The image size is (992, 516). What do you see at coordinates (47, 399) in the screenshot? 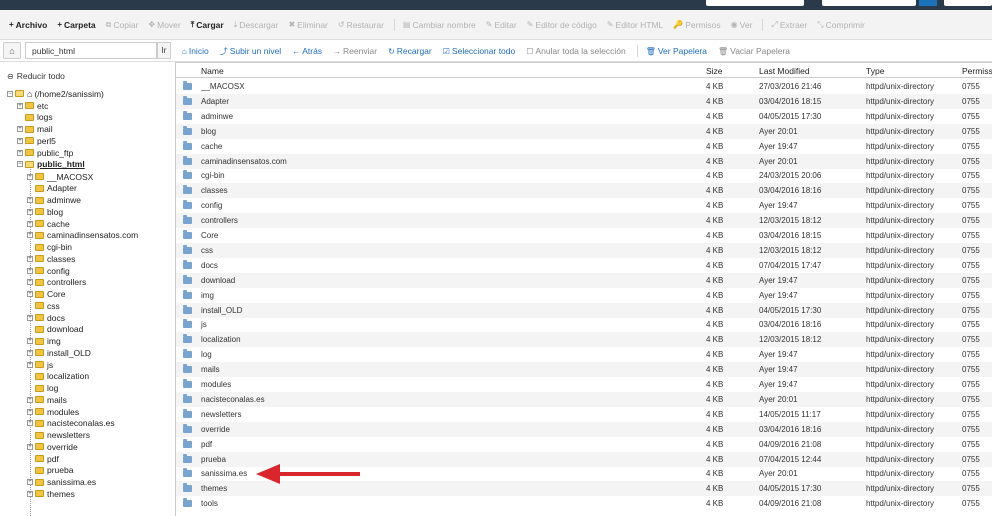
I see `tree-item-mails: + mails` at bounding box center [47, 399].